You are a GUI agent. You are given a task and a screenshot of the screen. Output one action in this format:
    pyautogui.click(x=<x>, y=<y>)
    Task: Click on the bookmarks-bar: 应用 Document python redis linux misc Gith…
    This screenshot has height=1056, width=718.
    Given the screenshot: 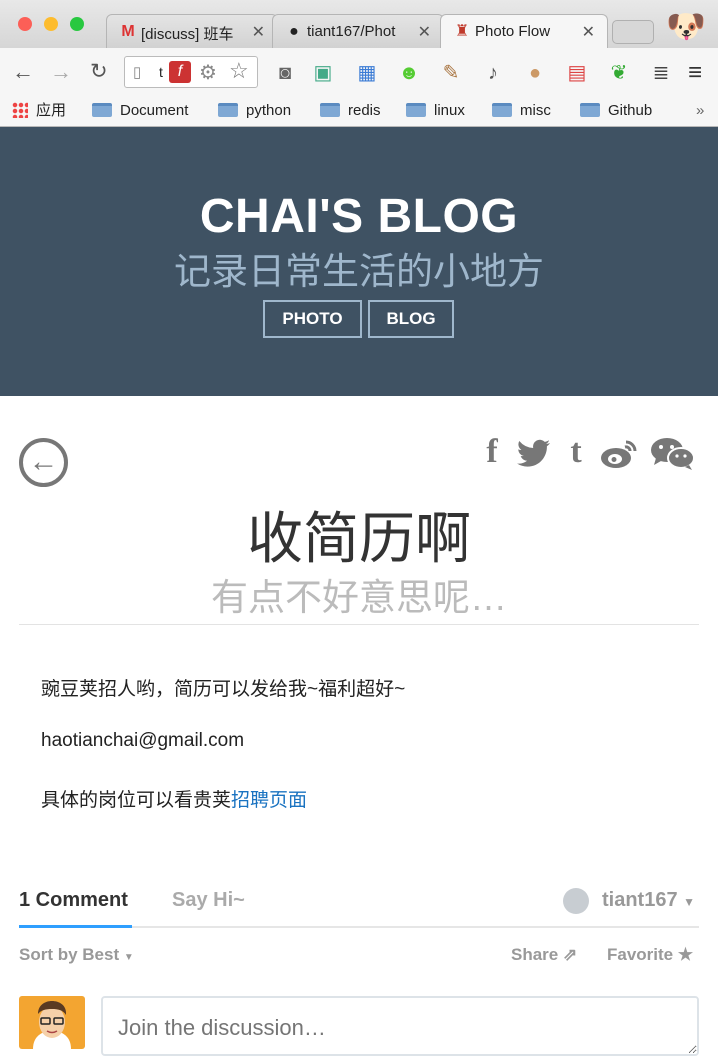 What is the action you would take?
    pyautogui.click(x=359, y=111)
    